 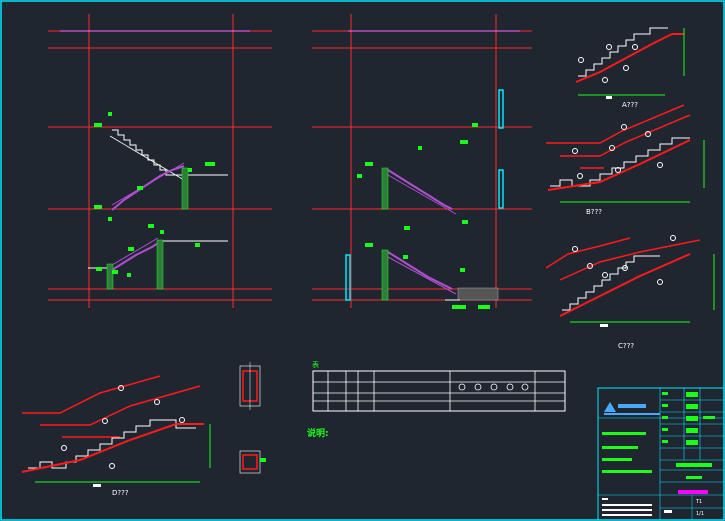 I want to click on section-label-d: D???, so click(x=120, y=493).